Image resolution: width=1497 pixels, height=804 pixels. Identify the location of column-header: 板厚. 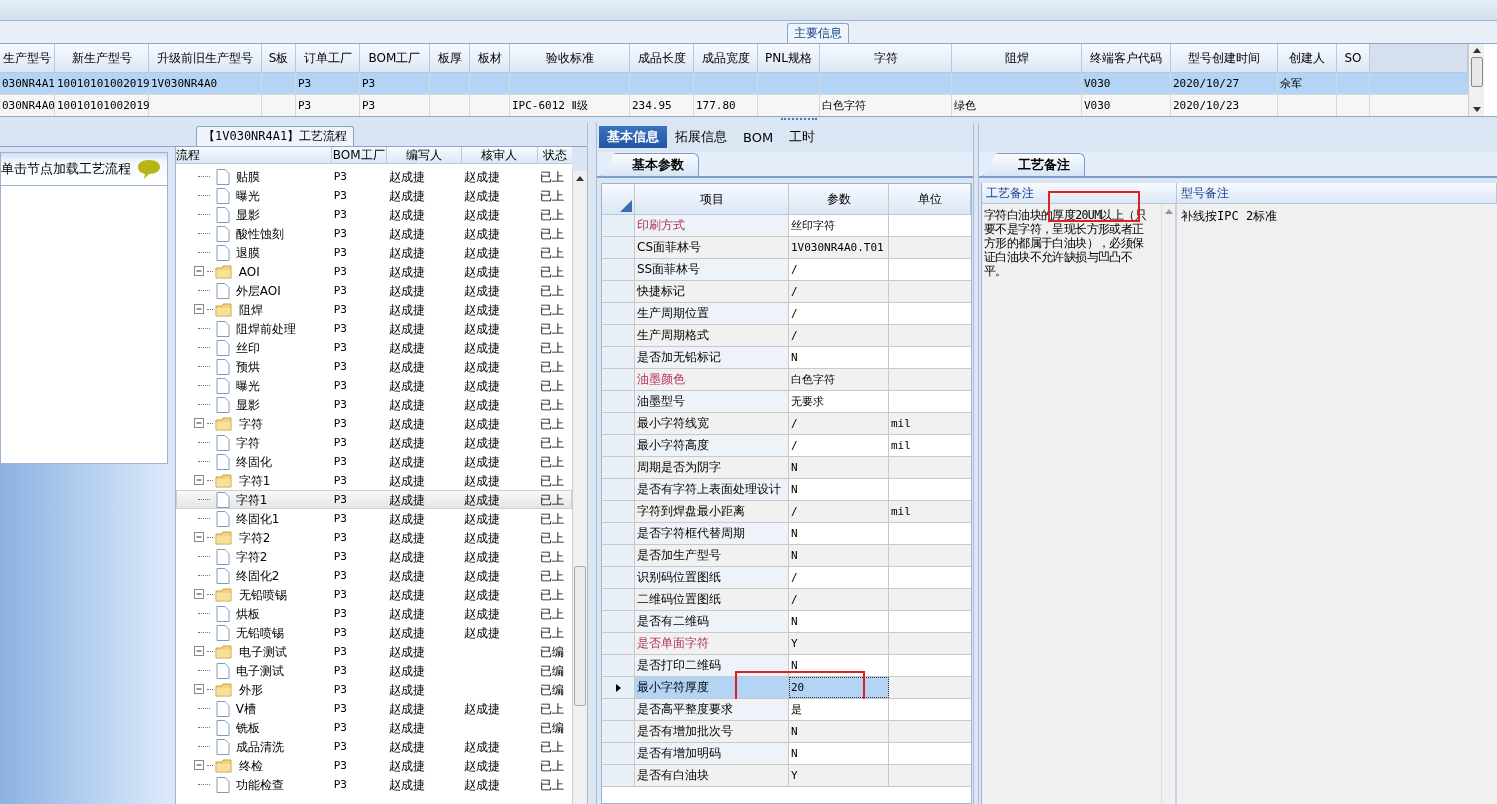
(450, 58).